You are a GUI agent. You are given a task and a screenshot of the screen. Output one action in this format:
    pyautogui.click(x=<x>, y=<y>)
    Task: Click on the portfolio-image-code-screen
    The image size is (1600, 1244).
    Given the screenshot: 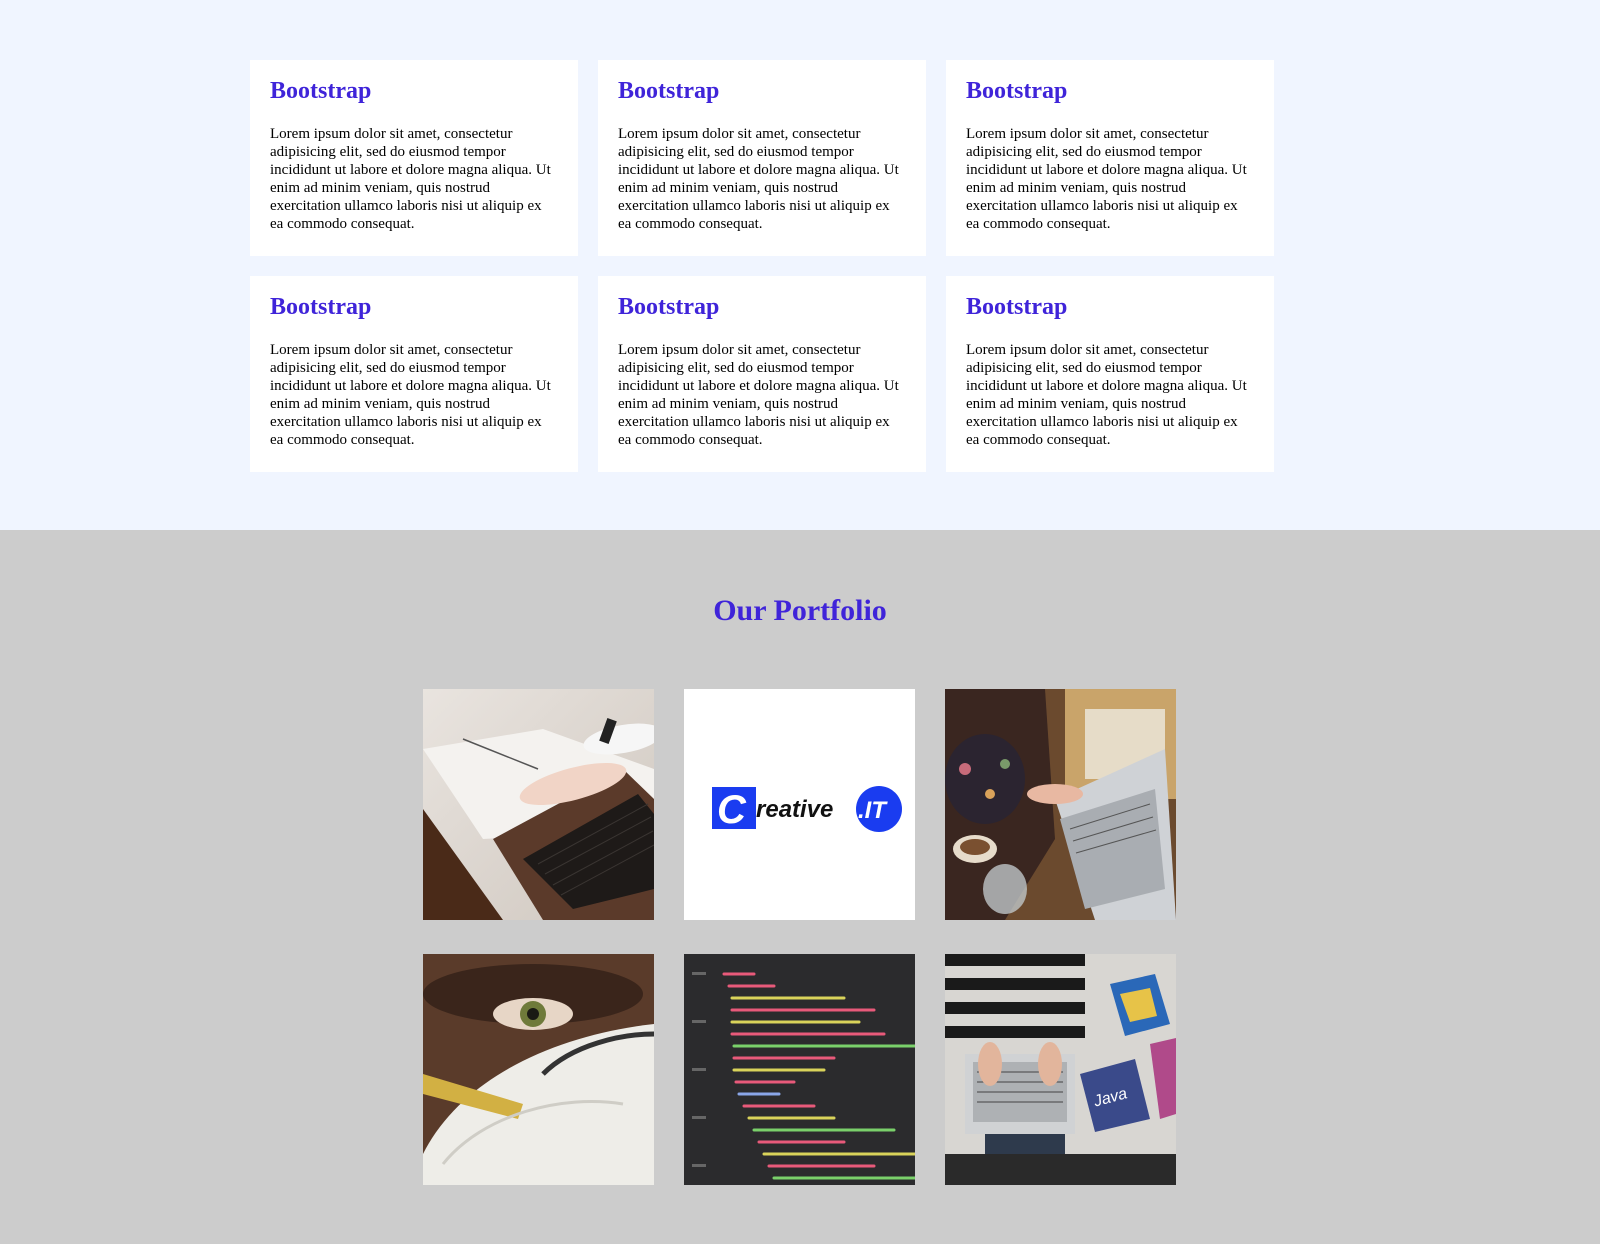 What is the action you would take?
    pyautogui.click(x=799, y=1069)
    